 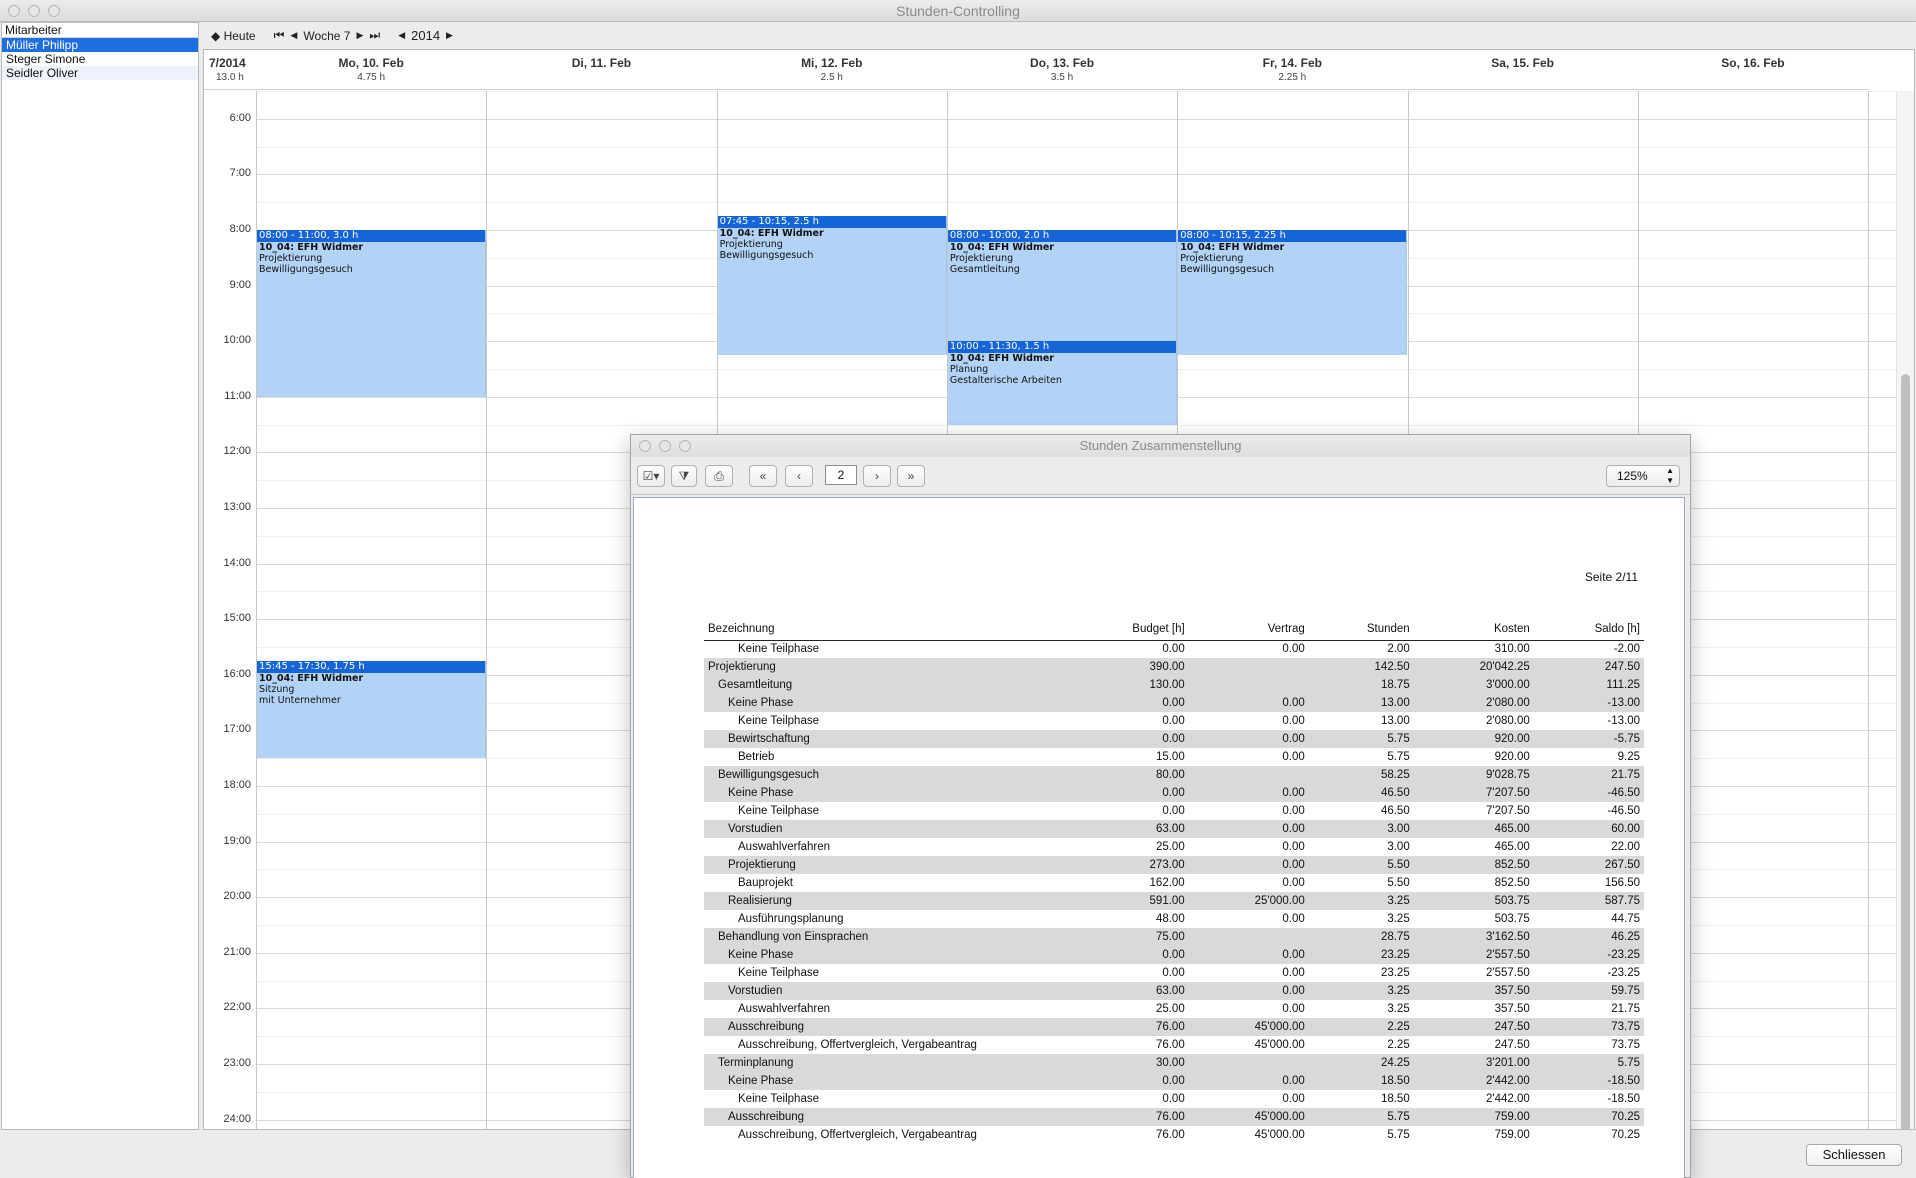 What do you see at coordinates (911, 476) in the screenshot?
I see `last-page-icon: »` at bounding box center [911, 476].